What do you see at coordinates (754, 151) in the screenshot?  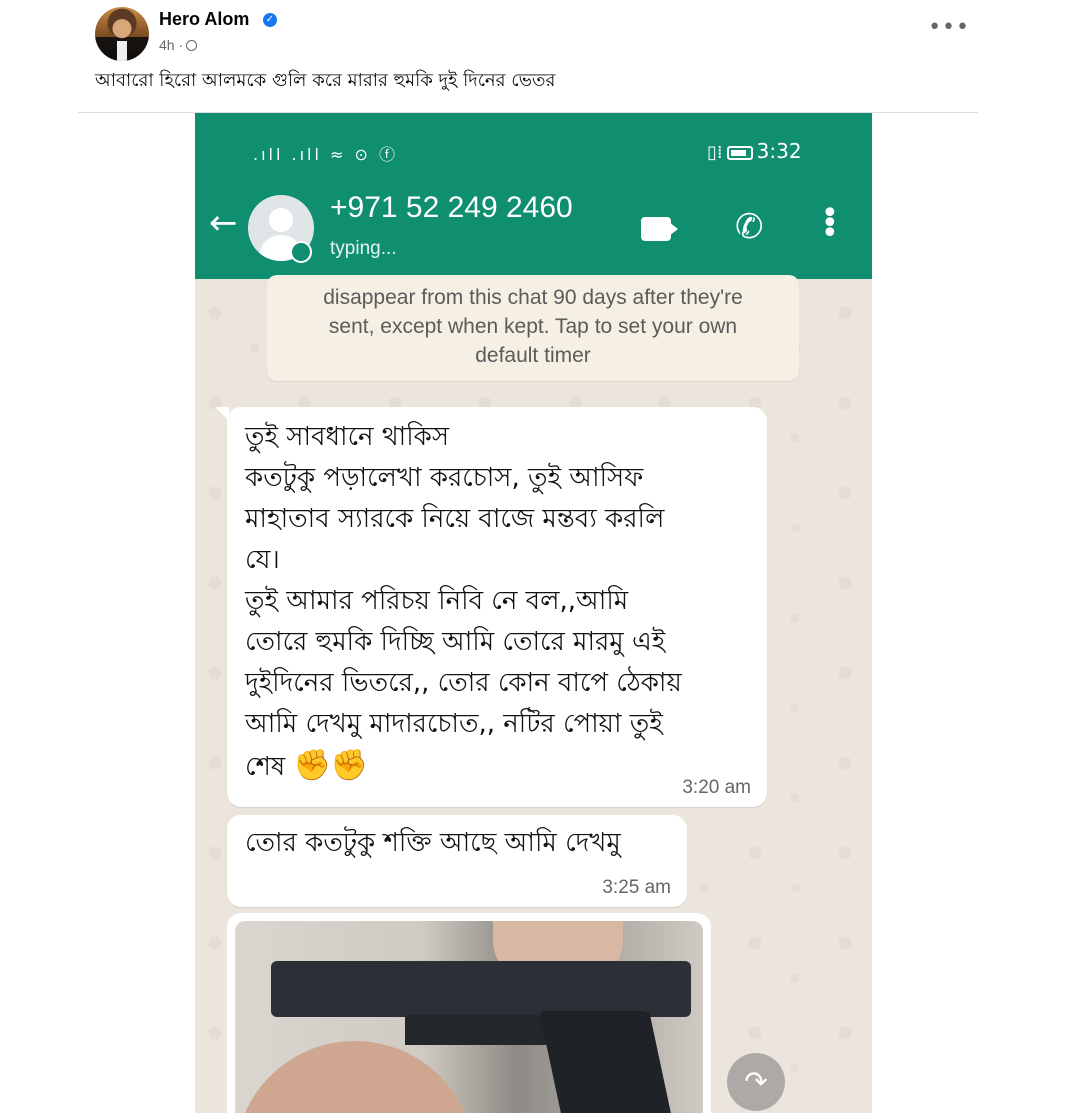 I see `status-icons-right: ▯⁞ 3:32` at bounding box center [754, 151].